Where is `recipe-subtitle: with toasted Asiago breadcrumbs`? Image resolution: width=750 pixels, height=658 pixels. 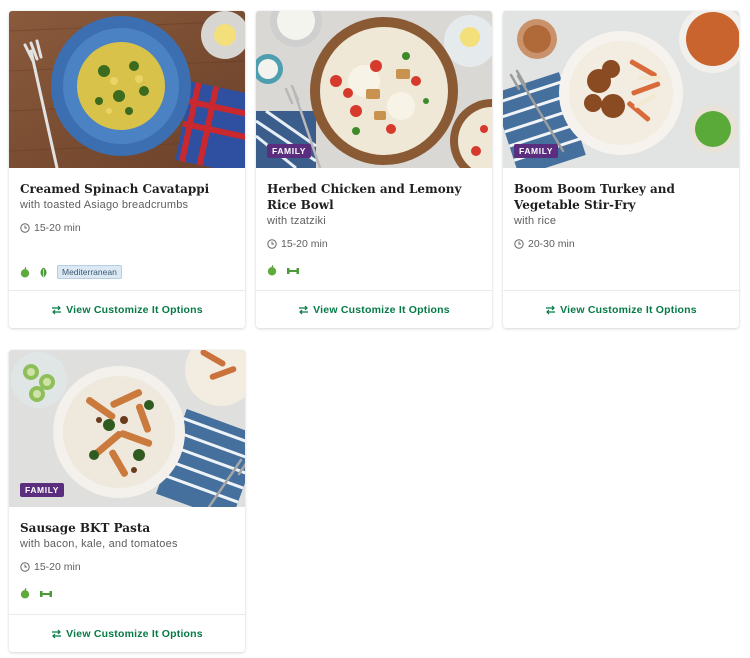 recipe-subtitle: with toasted Asiago breadcrumbs is located at coordinates (104, 205).